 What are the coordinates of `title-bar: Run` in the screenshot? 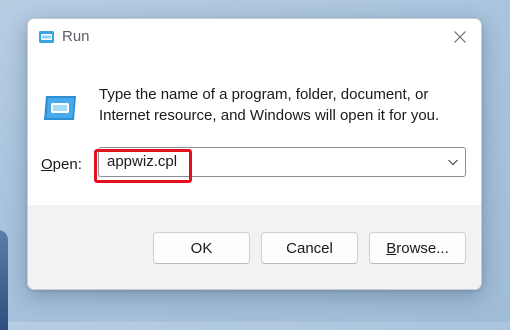 It's located at (254, 38).